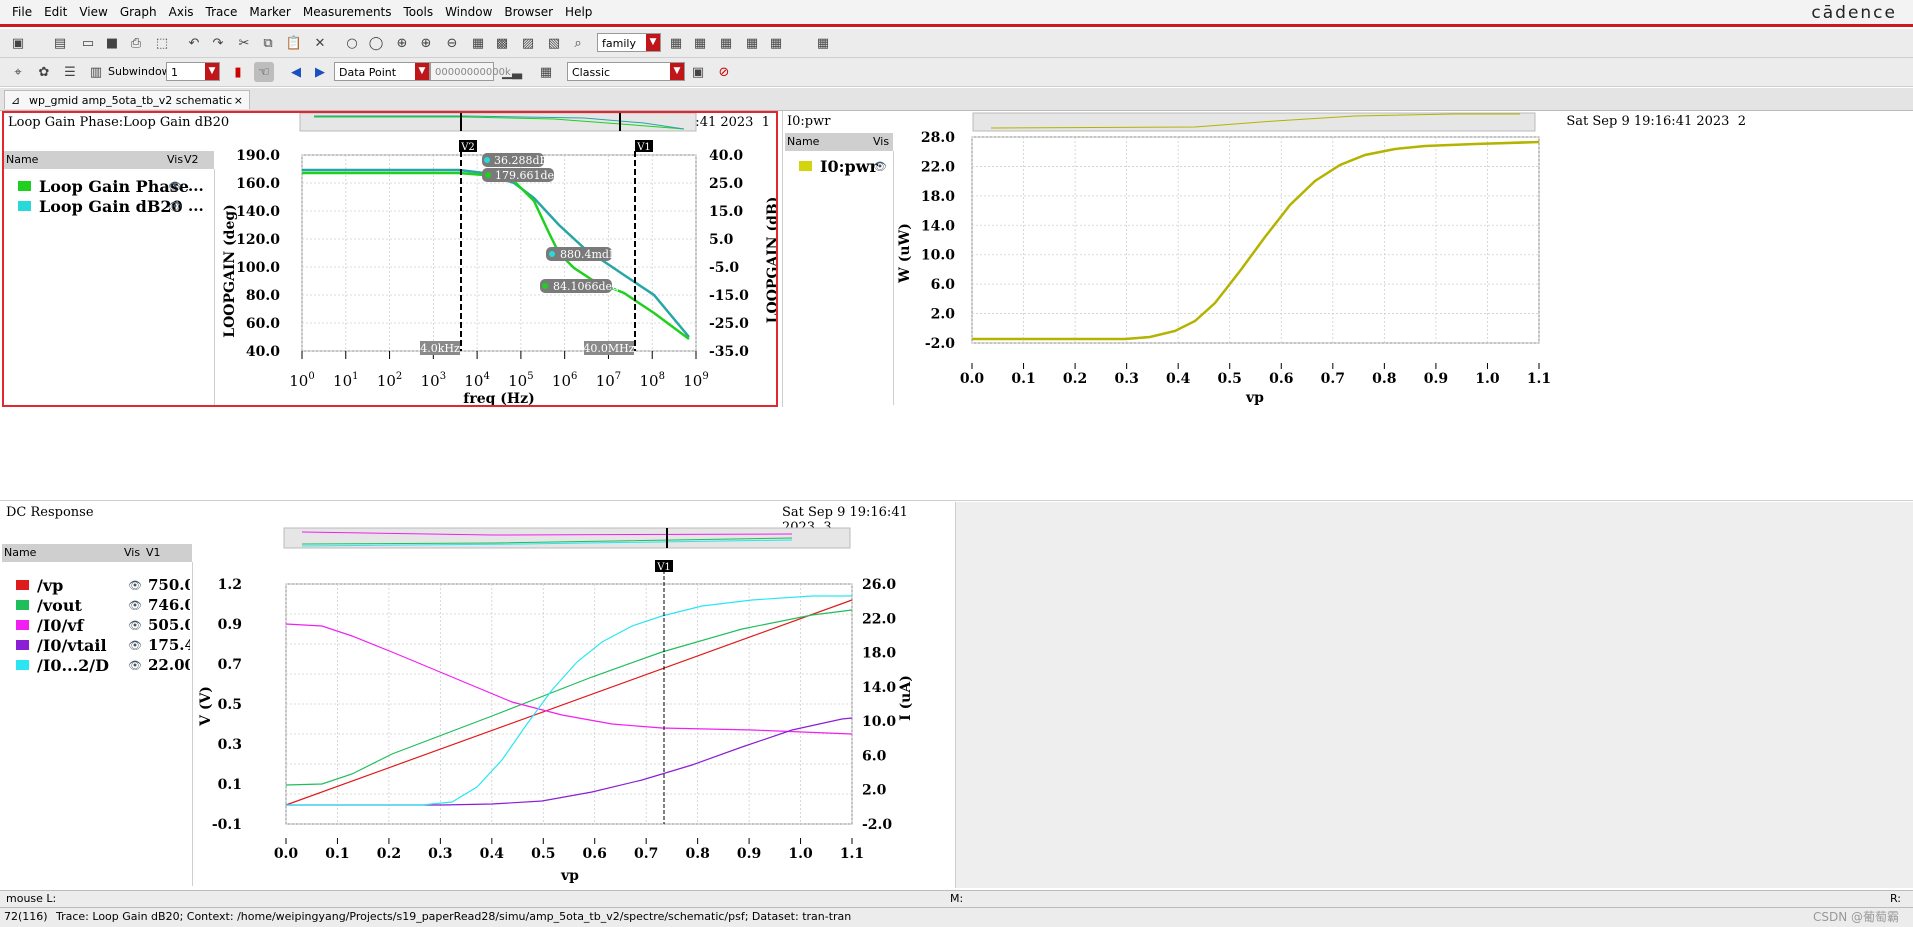 Image resolution: width=1913 pixels, height=927 pixels. Describe the element at coordinates (957, 898) in the screenshot. I see `mouse-m-label: M:` at that location.